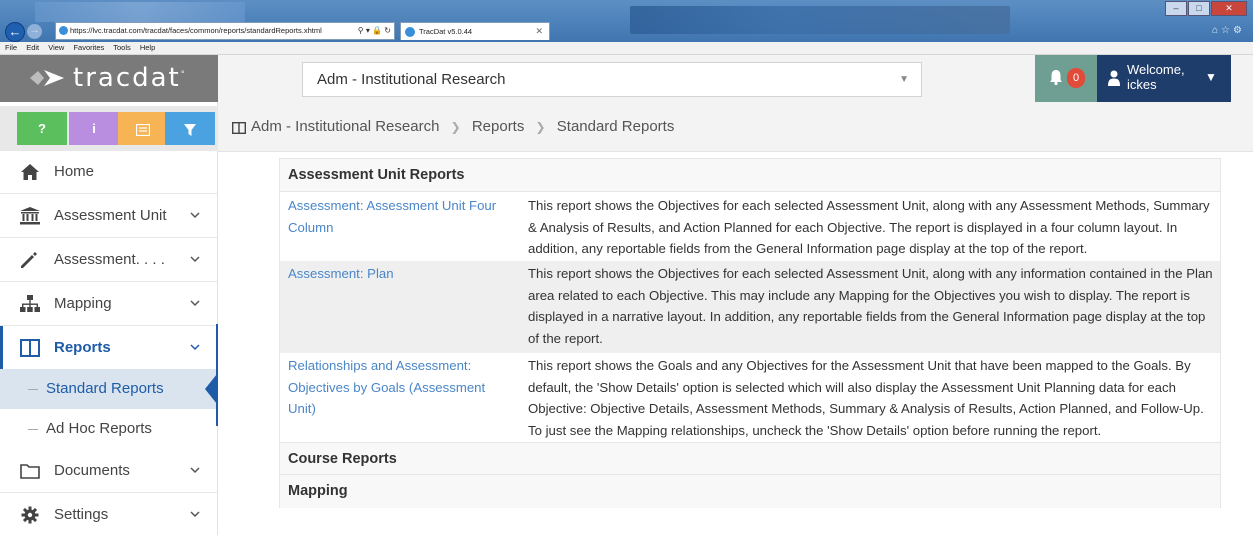 This screenshot has width=1253, height=535. I want to click on section-header-assessment-unit: Assessment Unit Reports, so click(750, 175).